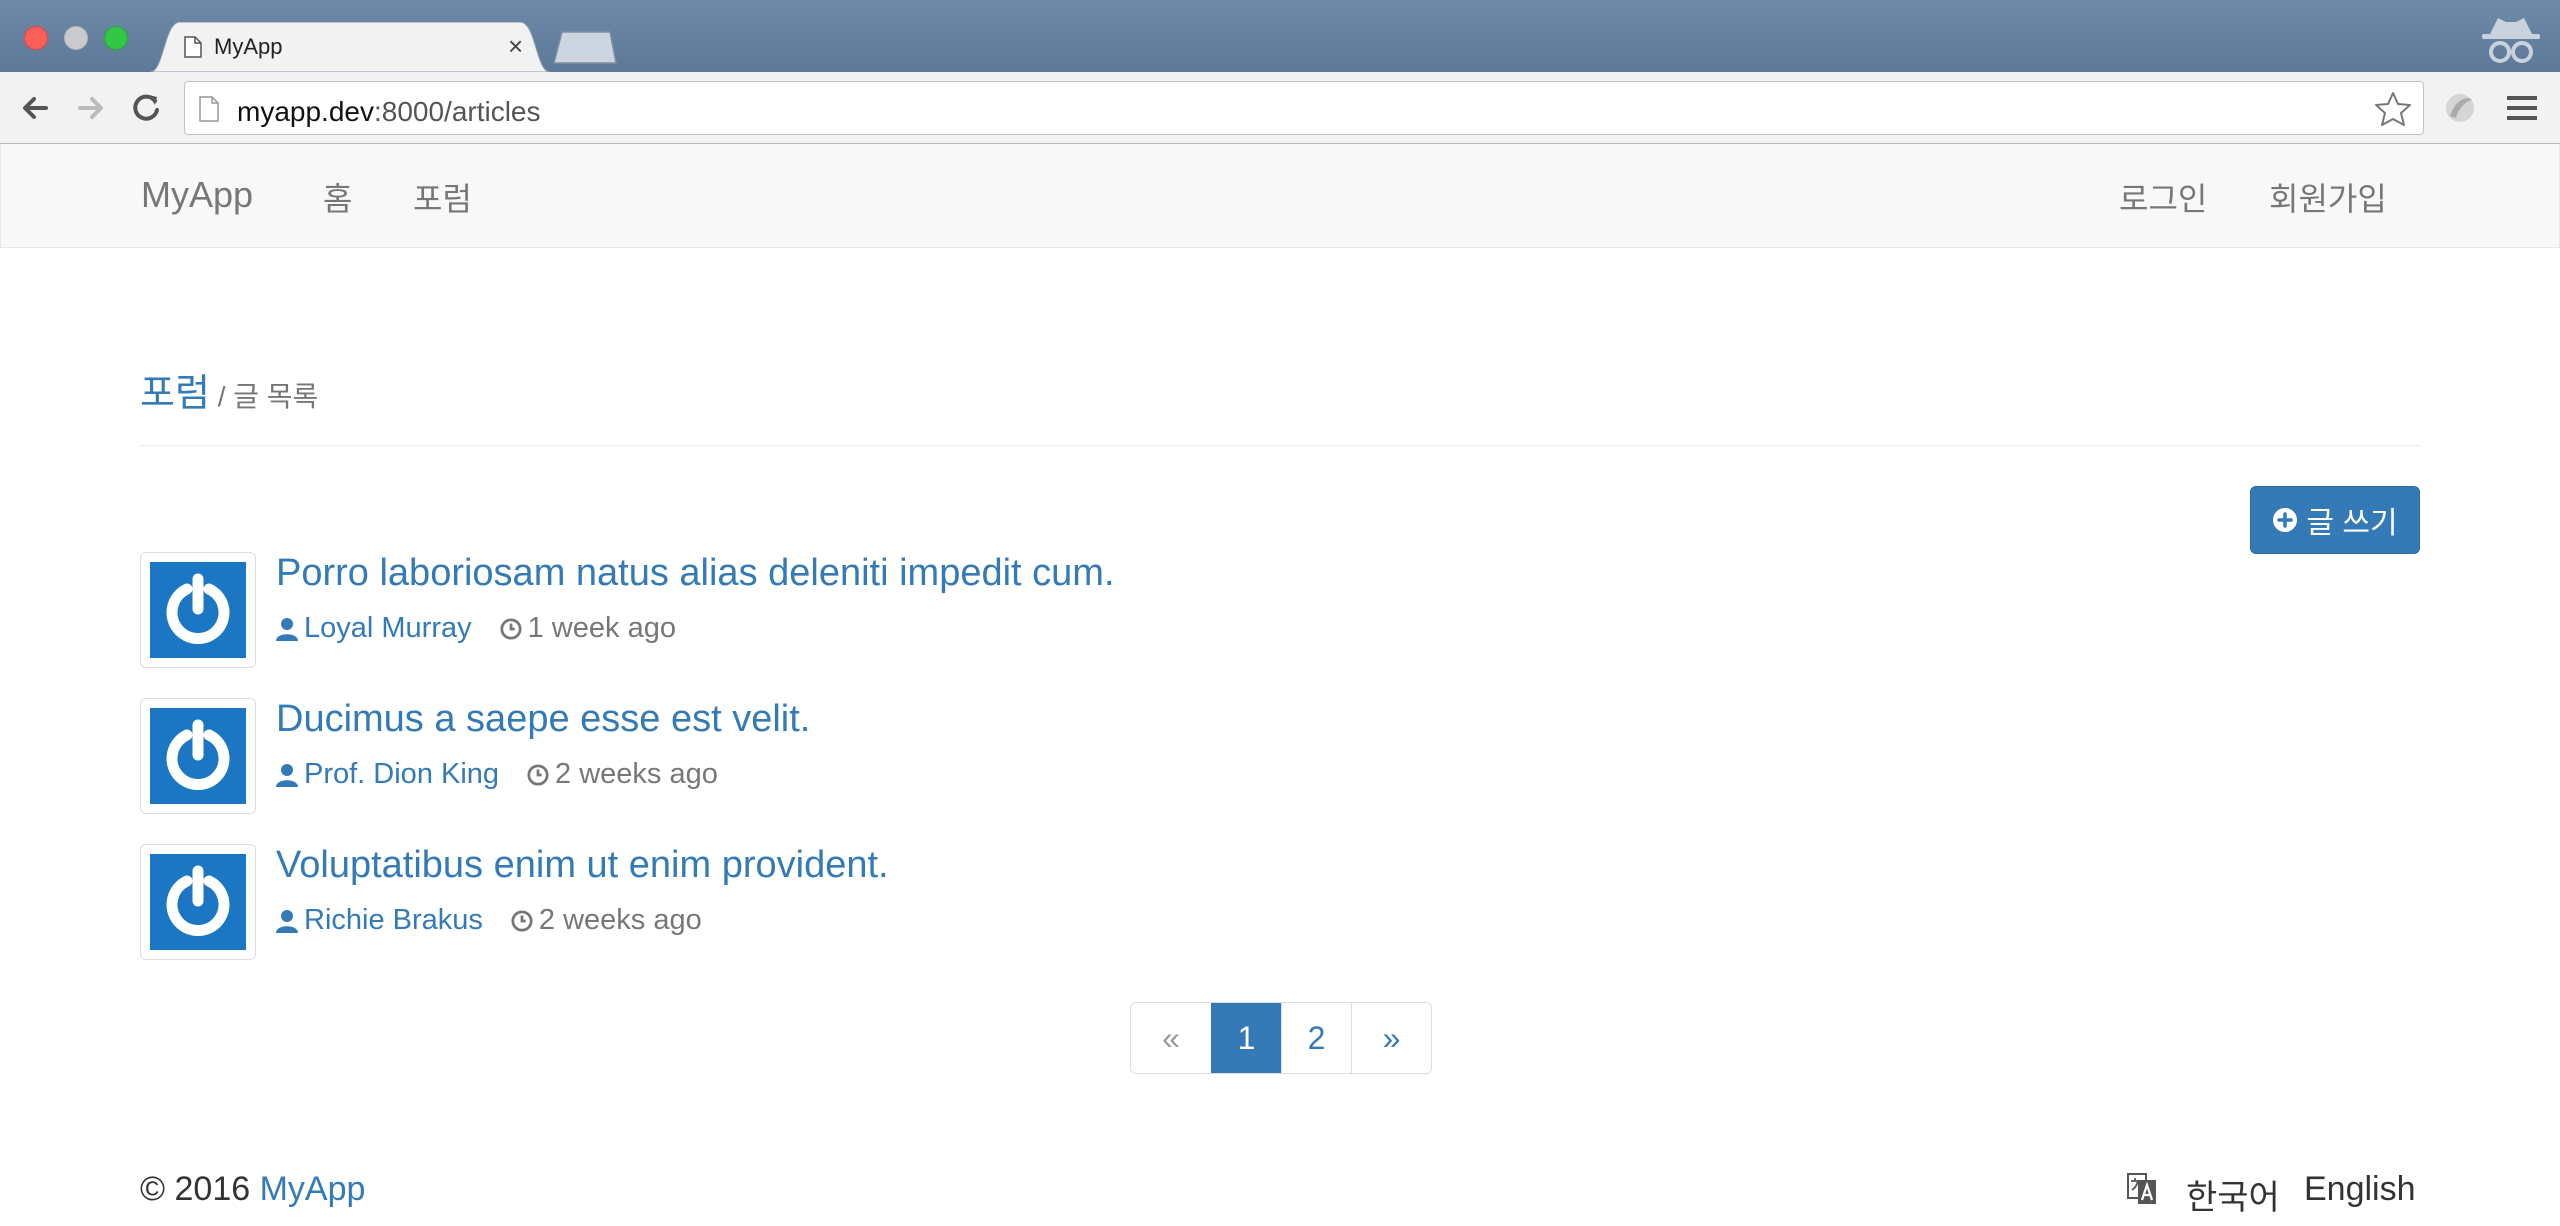 The image size is (2560, 1226). I want to click on nav-home: 홈, so click(337, 197).